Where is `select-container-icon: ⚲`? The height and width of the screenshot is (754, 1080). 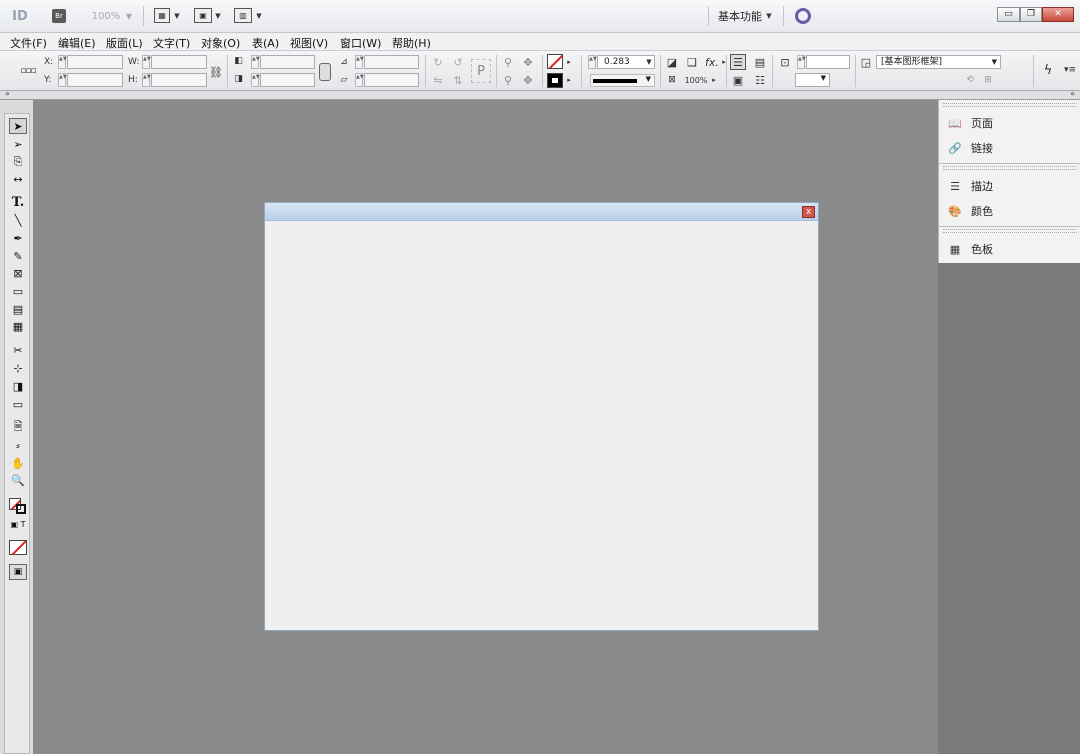
select-container-icon: ⚲ is located at coordinates (508, 62).